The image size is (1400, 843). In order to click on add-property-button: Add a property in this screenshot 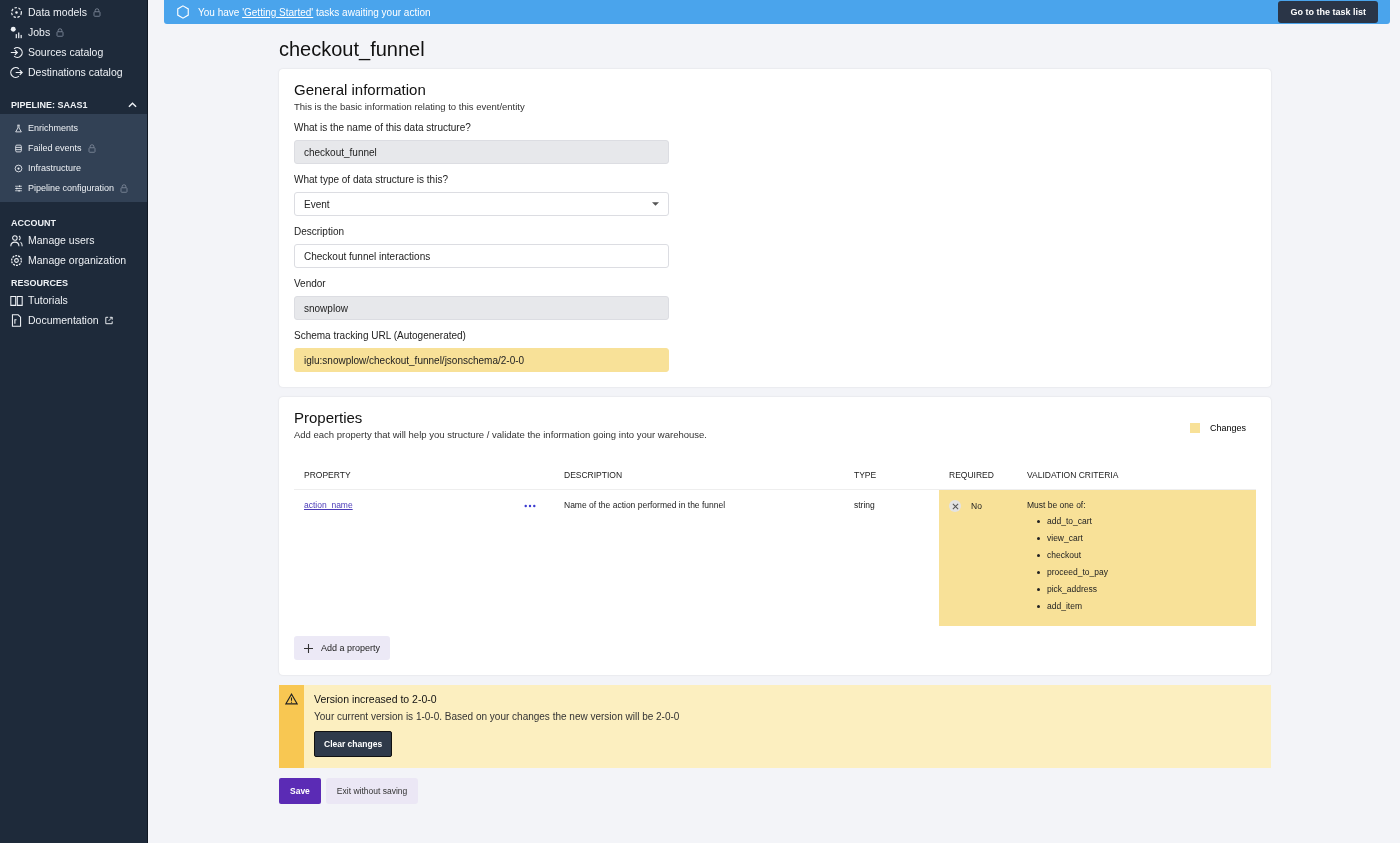, I will do `click(342, 648)`.